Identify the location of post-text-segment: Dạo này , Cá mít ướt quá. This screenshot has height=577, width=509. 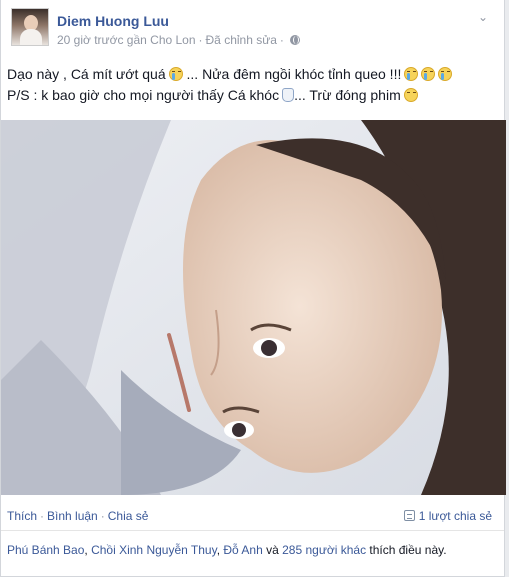
(86, 74).